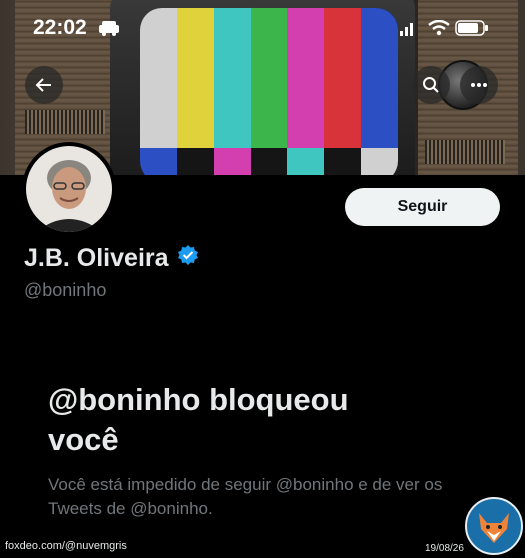  I want to click on blocked-title-line: você, so click(83, 439).